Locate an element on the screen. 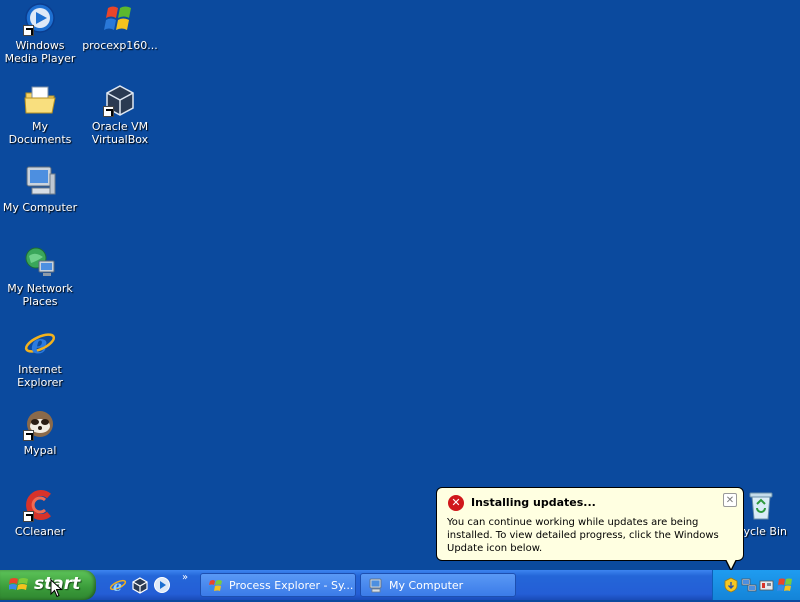 This screenshot has height=602, width=800. security-center-icon is located at coordinates (785, 585).